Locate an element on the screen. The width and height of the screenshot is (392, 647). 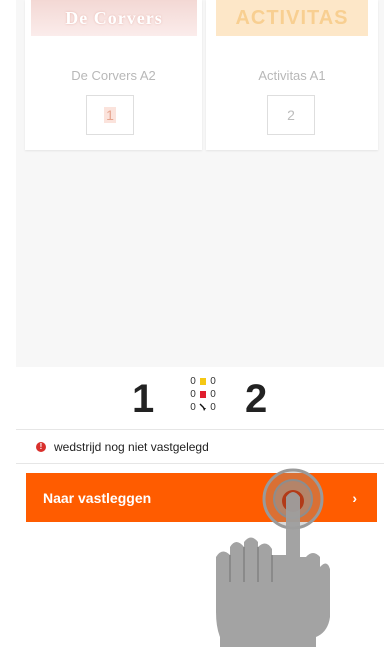
home-red-count: 0 is located at coordinates (193, 394).